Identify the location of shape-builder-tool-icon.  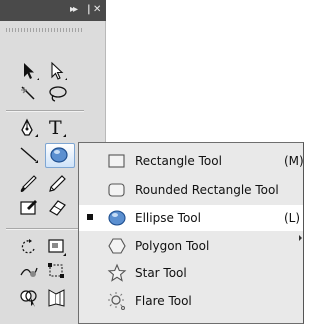
(29, 297).